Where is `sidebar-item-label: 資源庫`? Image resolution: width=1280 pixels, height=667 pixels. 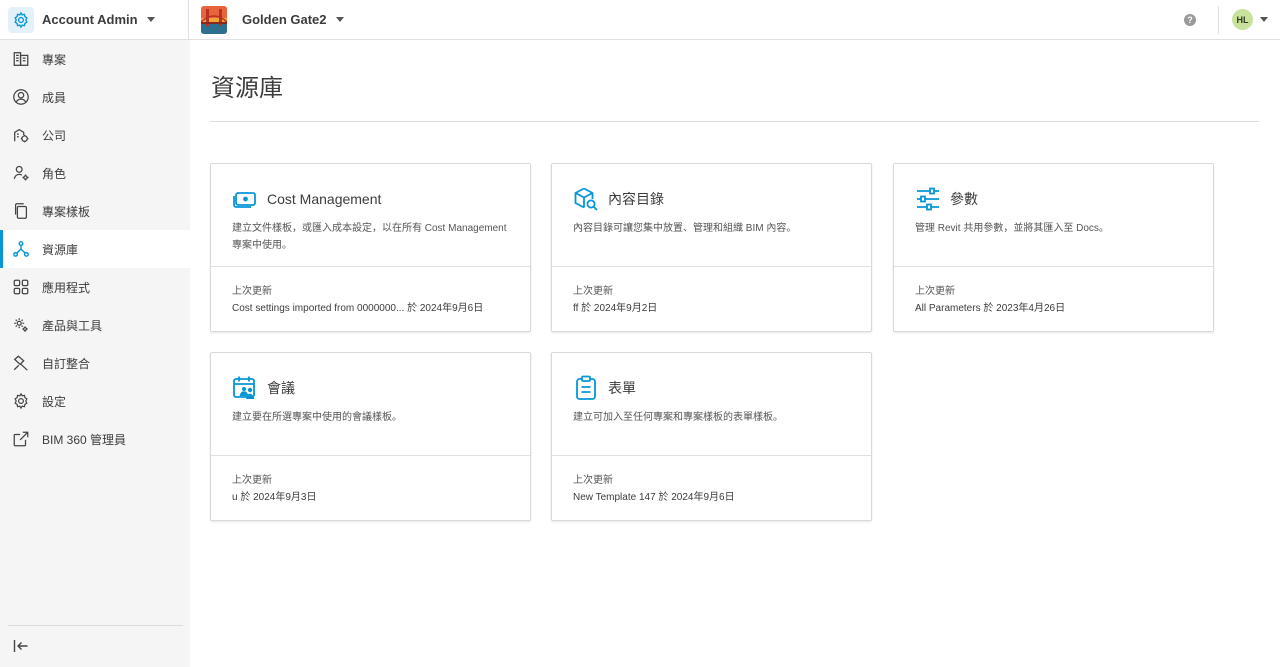 sidebar-item-label: 資源庫 is located at coordinates (60, 249).